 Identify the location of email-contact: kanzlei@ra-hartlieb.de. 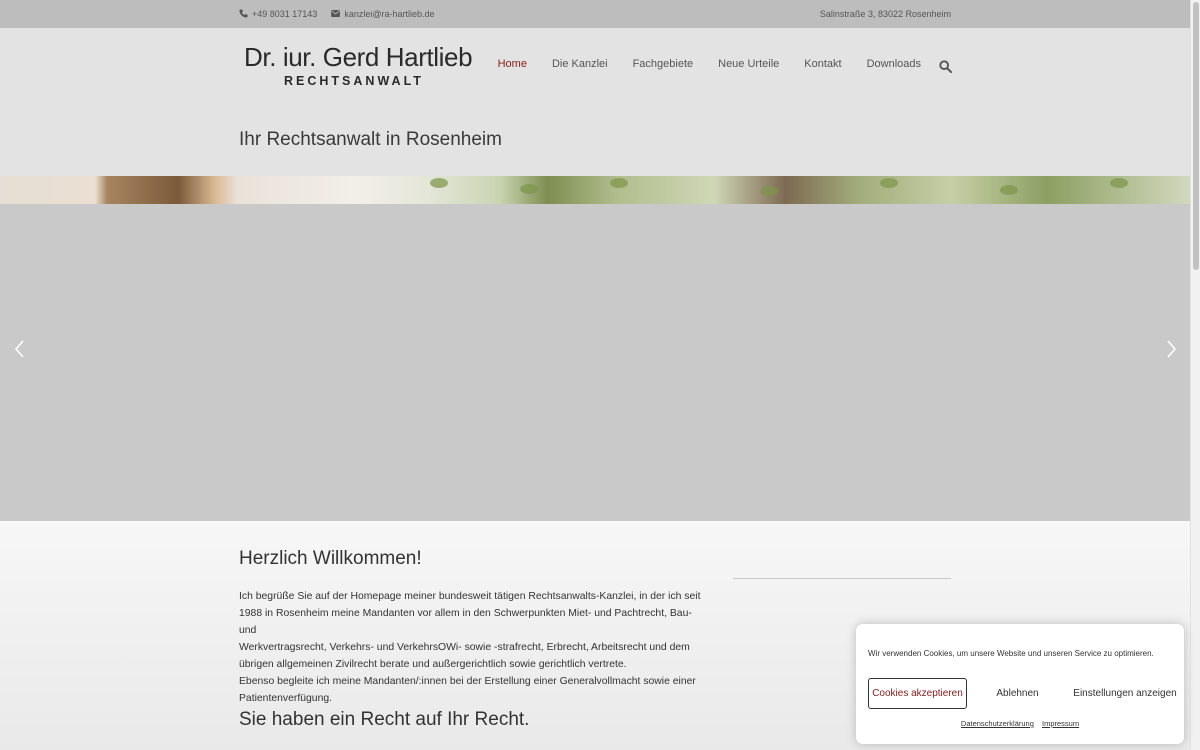
(383, 14).